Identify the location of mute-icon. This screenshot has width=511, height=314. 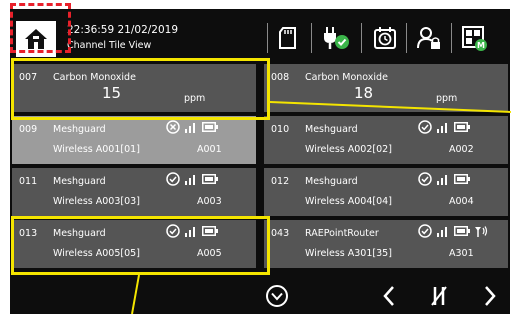
(439, 296).